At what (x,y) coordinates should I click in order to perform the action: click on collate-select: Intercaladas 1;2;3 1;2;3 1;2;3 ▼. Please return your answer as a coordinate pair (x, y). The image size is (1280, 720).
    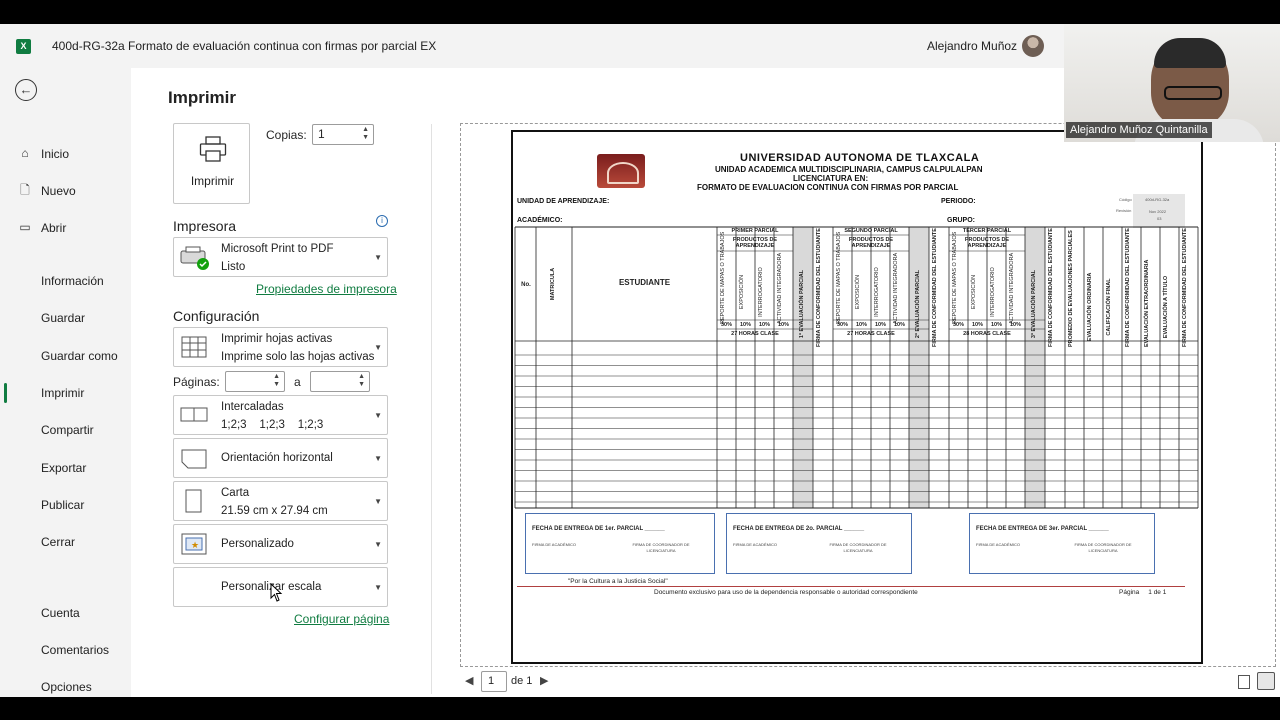
    Looking at the image, I should click on (280, 415).